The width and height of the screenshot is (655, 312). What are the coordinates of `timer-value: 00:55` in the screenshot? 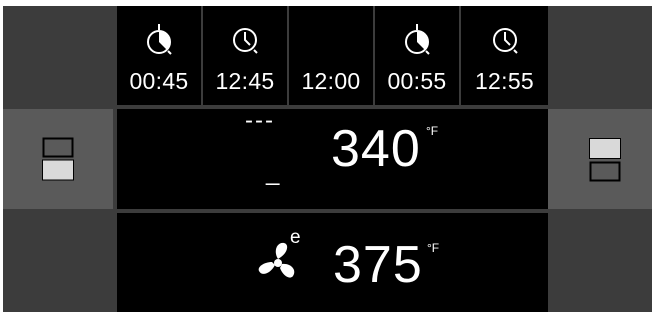 It's located at (417, 81).